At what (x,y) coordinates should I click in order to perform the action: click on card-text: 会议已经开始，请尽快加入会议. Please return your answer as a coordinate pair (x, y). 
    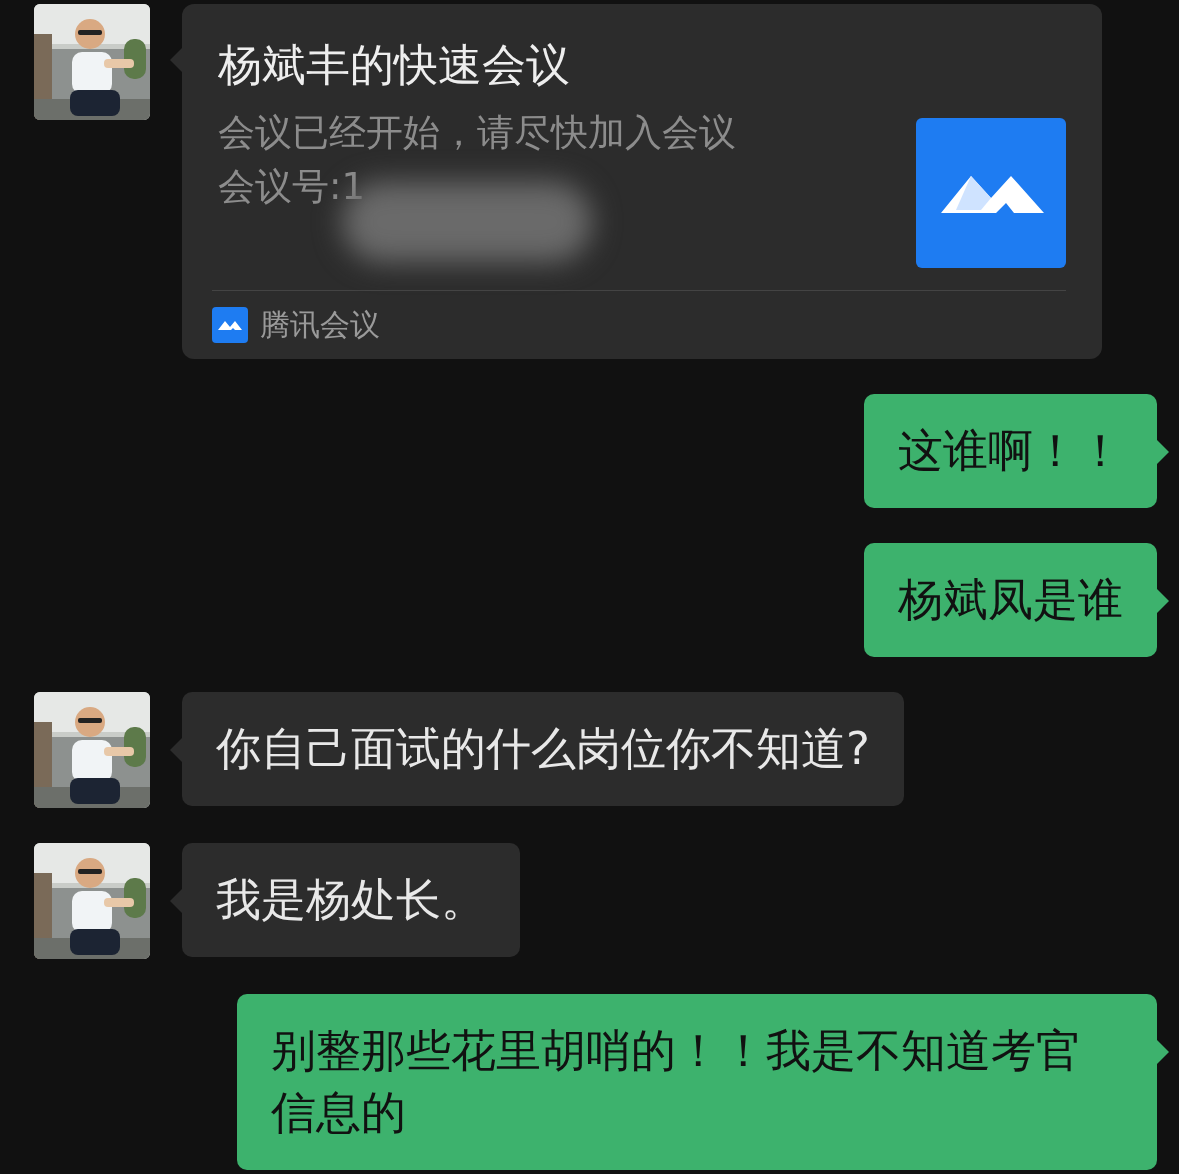
    Looking at the image, I should click on (477, 133).